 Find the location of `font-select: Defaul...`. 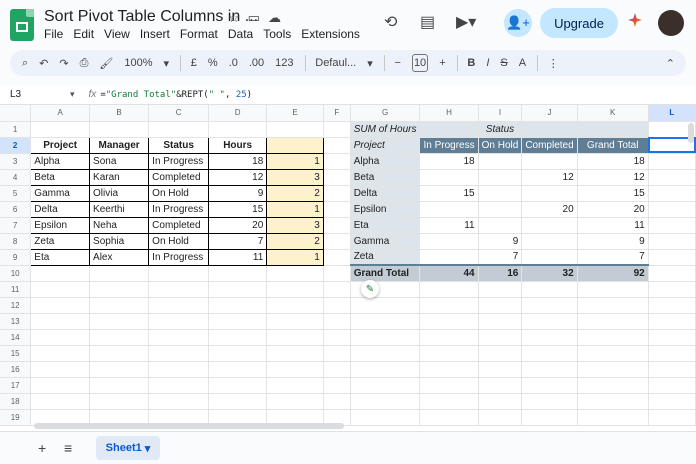

font-select: Defaul... is located at coordinates (335, 63).